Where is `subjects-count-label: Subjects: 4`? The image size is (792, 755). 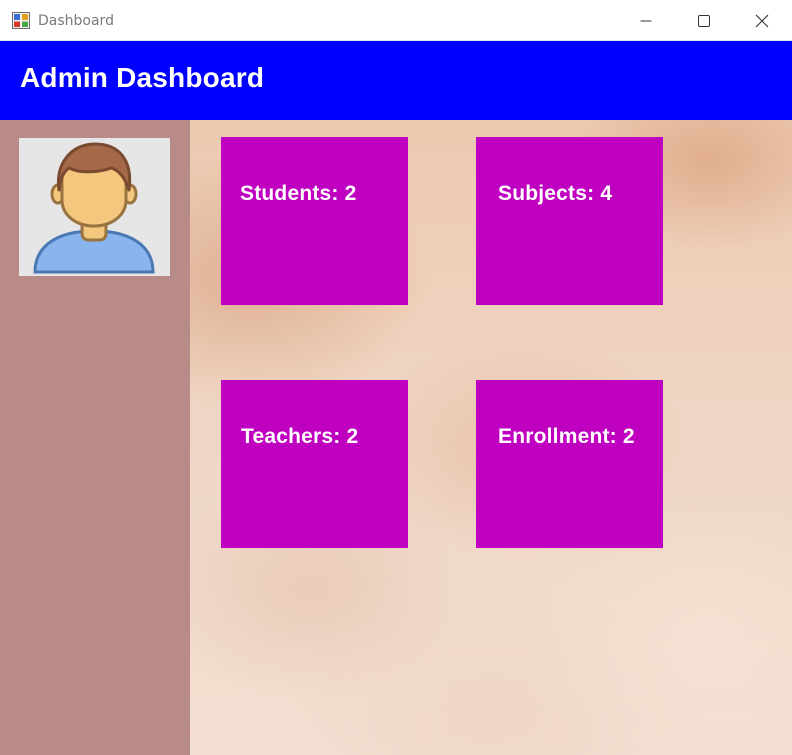 subjects-count-label: Subjects: 4 is located at coordinates (555, 193).